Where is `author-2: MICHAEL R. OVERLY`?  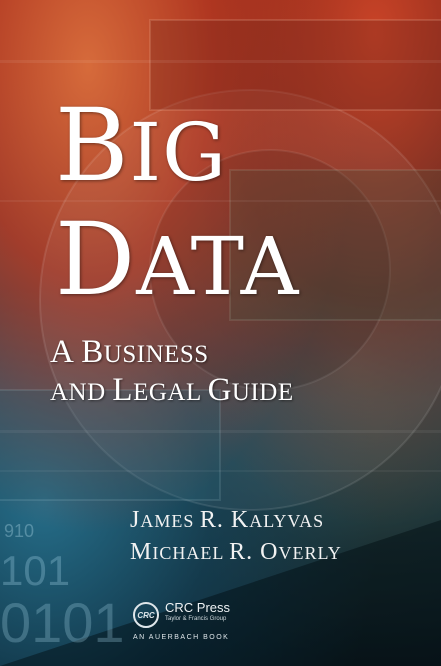
author-2: MICHAEL R. OVERLY is located at coordinates (236, 552).